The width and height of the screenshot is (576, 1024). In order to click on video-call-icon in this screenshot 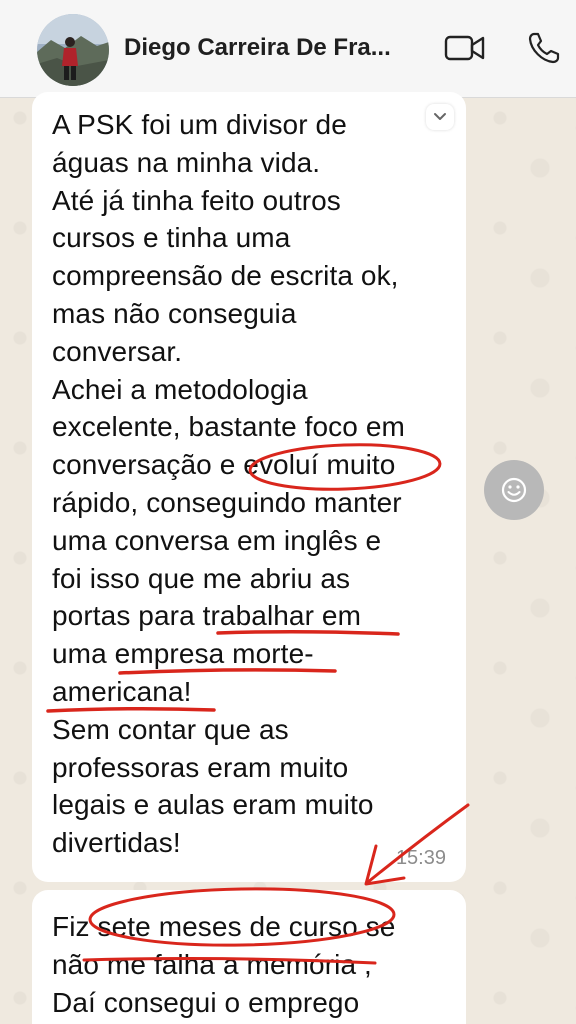, I will do `click(464, 48)`.